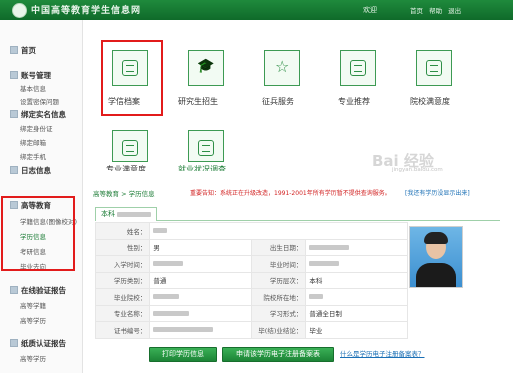  What do you see at coordinates (278, 297) in the screenshot?
I see `location-label: 院校所在地：` at bounding box center [278, 297].